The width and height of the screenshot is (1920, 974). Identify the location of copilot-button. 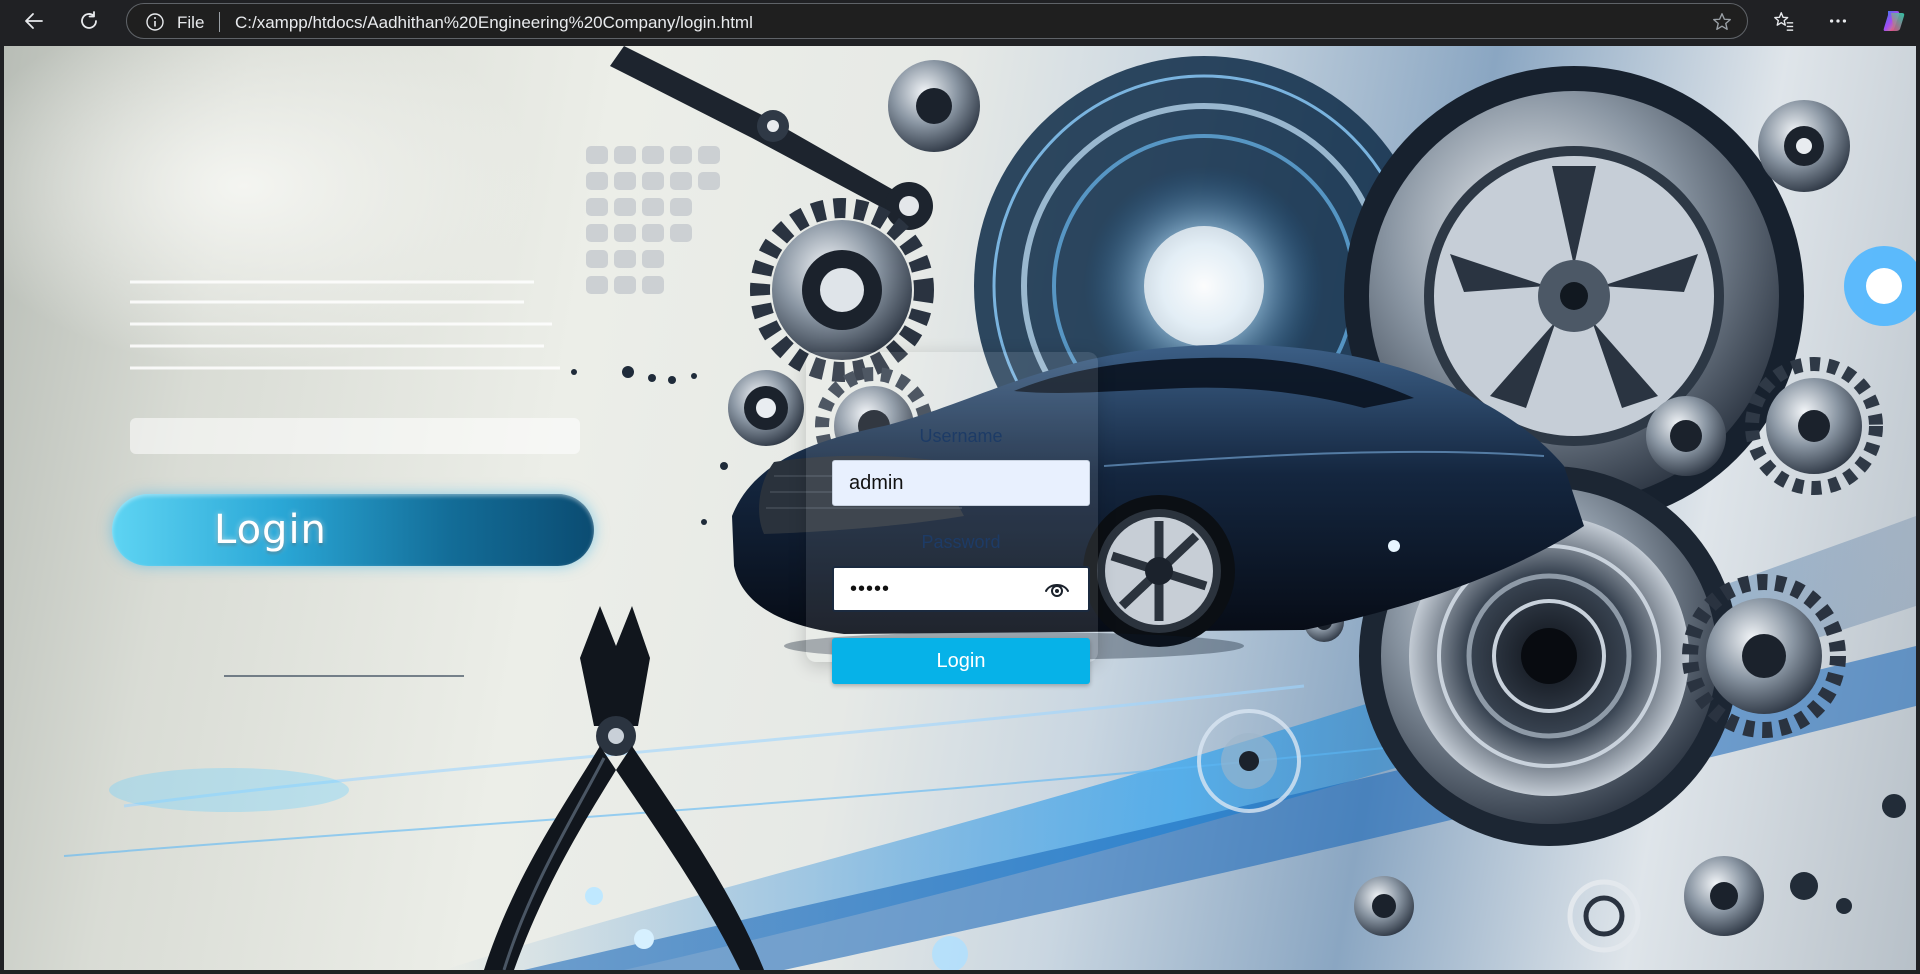
(1894, 21).